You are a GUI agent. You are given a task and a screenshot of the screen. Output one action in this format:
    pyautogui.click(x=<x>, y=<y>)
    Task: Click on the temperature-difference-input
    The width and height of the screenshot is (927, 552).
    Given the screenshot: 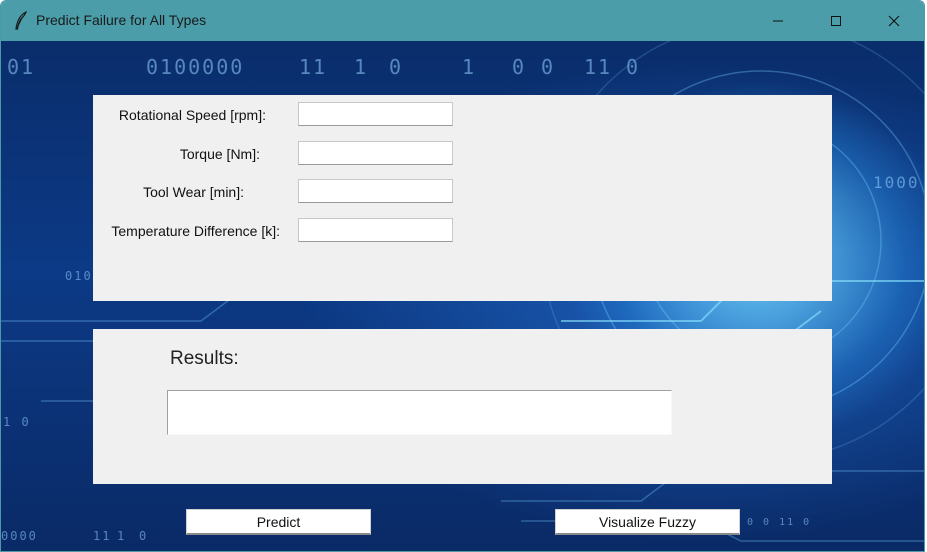 What is the action you would take?
    pyautogui.click(x=375, y=230)
    